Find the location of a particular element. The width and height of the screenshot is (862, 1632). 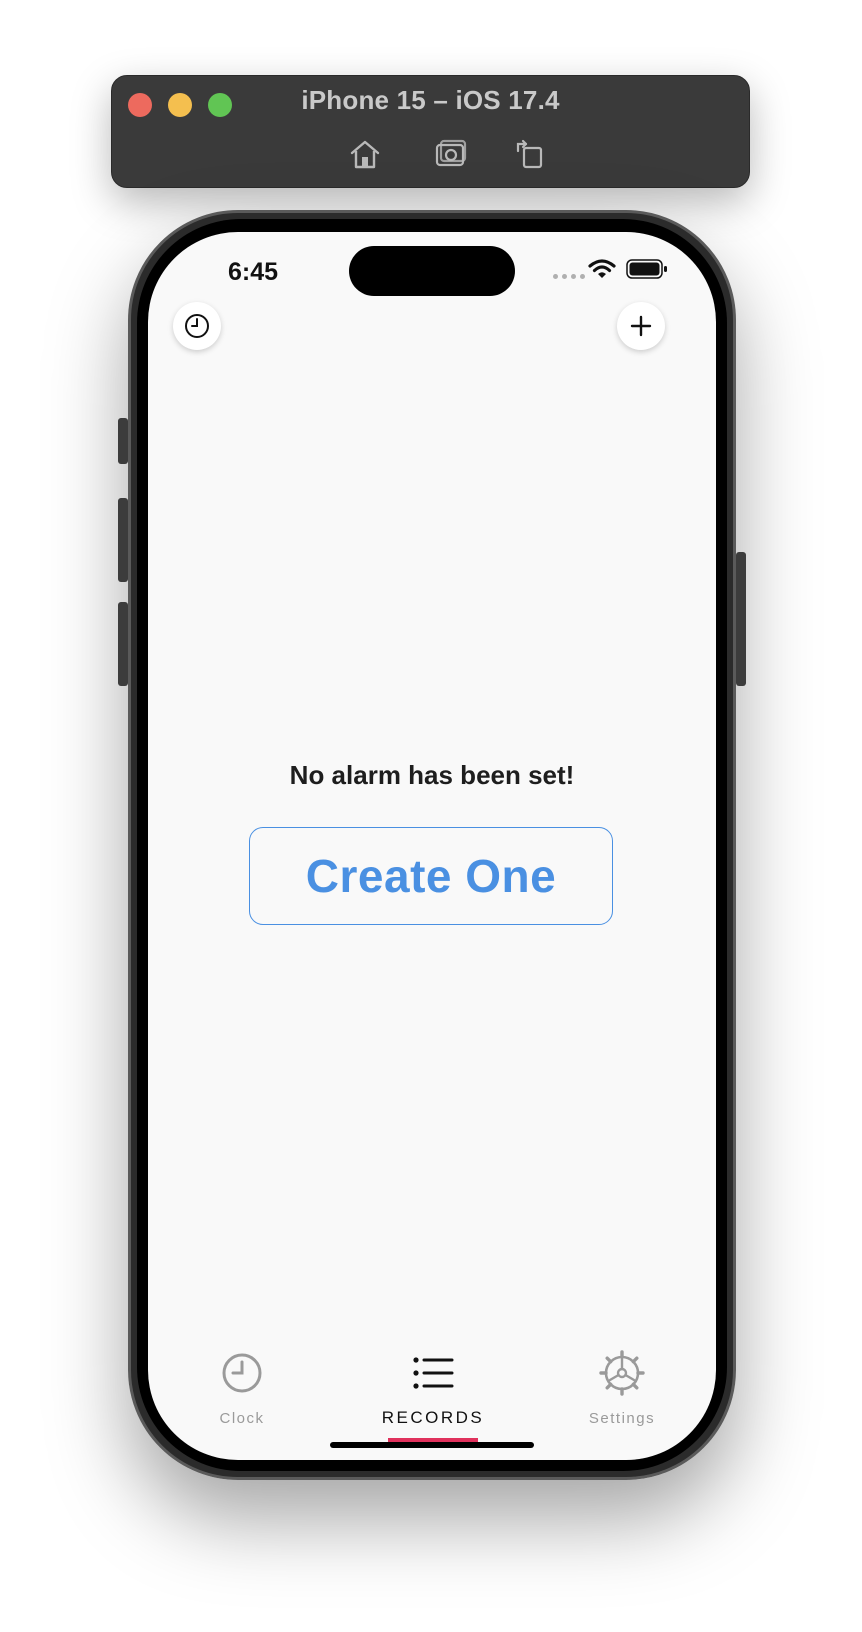

status-time: 6:45 is located at coordinates (253, 272).